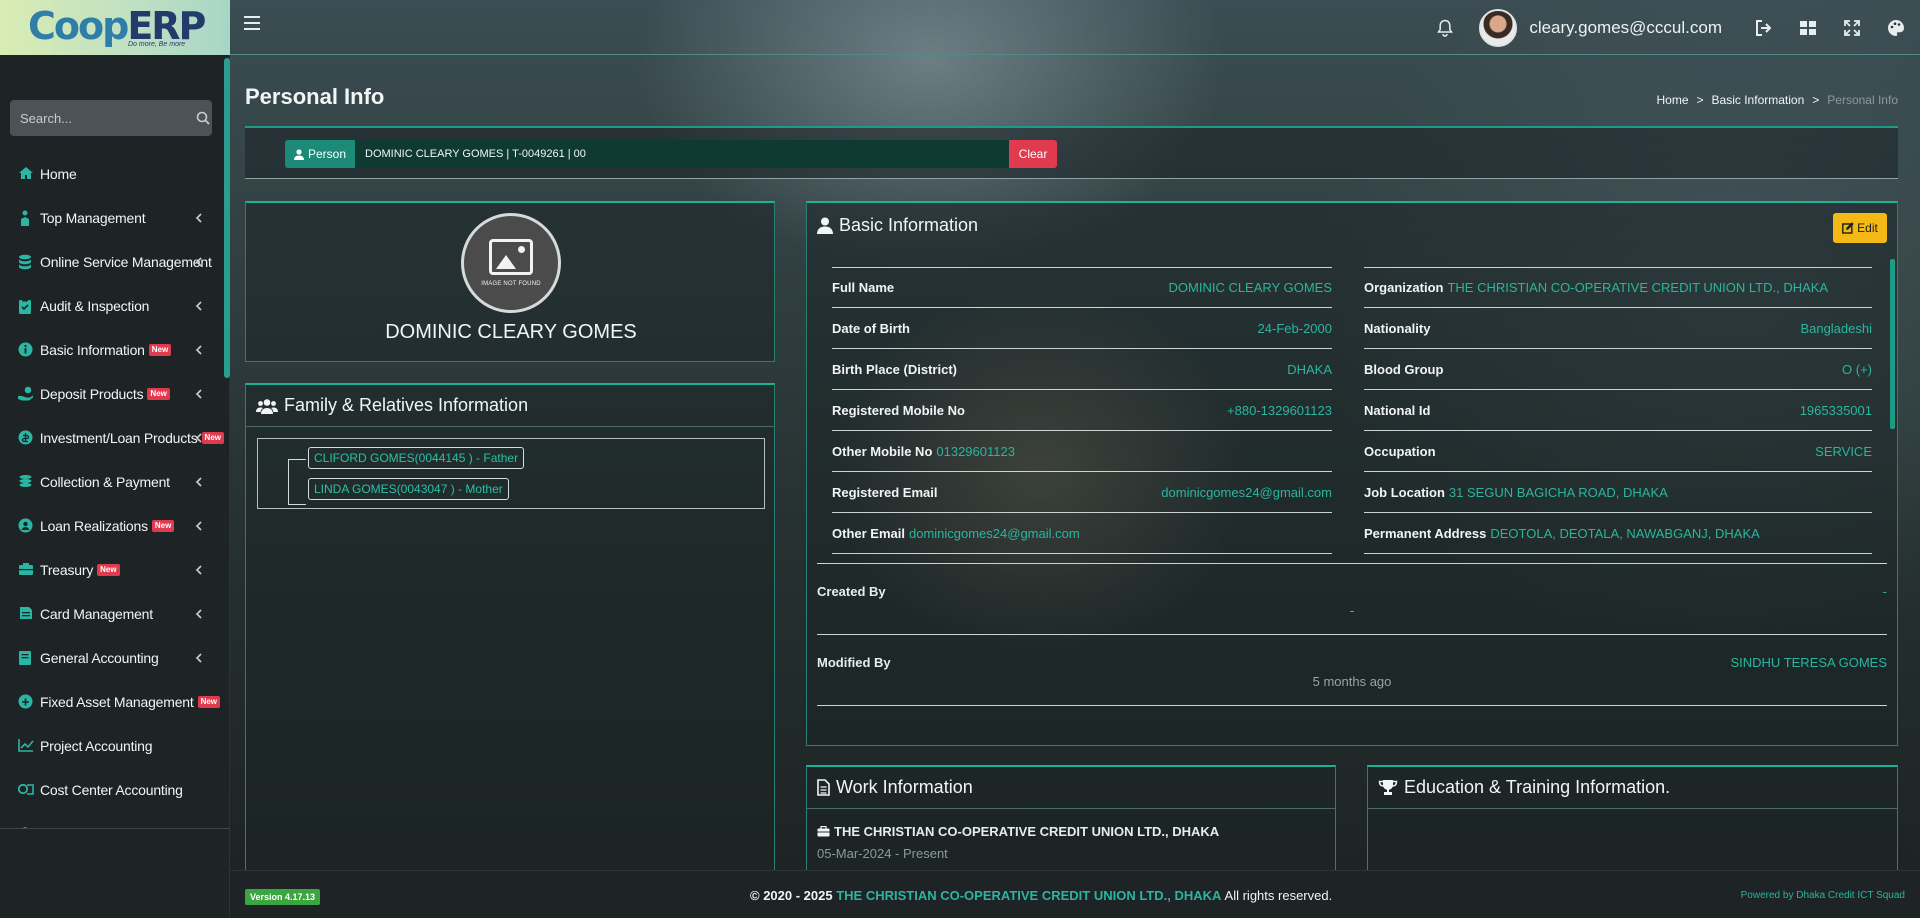 The height and width of the screenshot is (918, 1920). Describe the element at coordinates (227, 218) in the screenshot. I see `sidebar-scrollbar` at that location.